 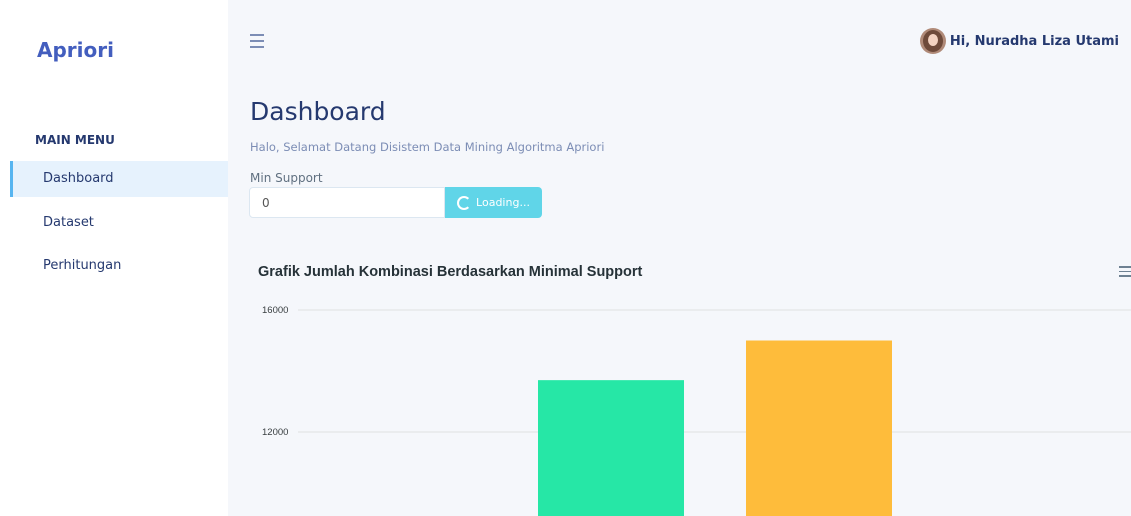 What do you see at coordinates (275, 432) in the screenshot?
I see `y-tick-label: 12000` at bounding box center [275, 432].